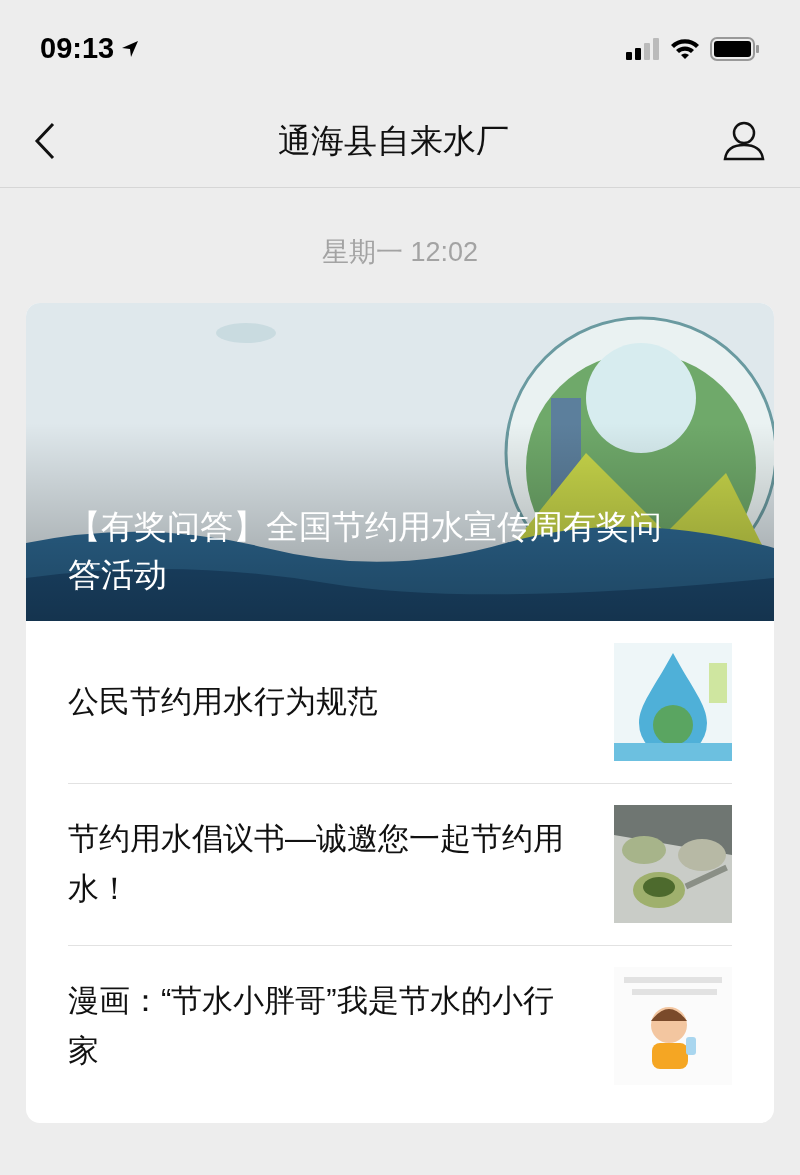 The width and height of the screenshot is (800, 1175). I want to click on status-time: 09:13, so click(77, 49).